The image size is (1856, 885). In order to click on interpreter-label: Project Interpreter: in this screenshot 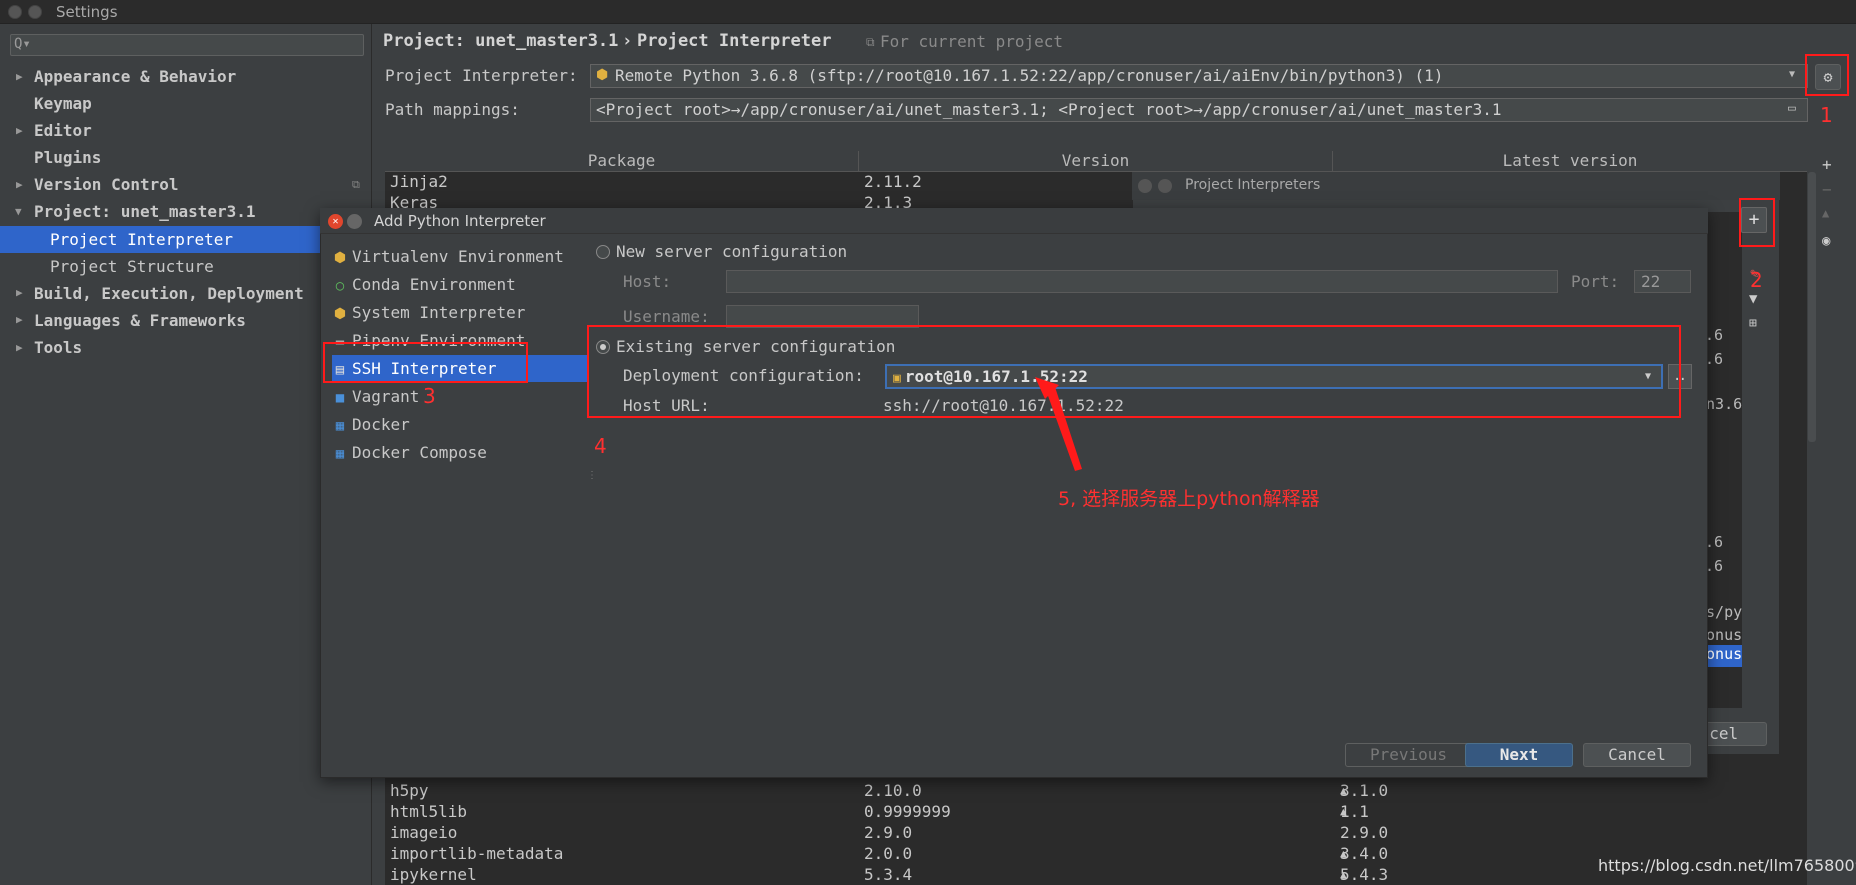, I will do `click(481, 75)`.